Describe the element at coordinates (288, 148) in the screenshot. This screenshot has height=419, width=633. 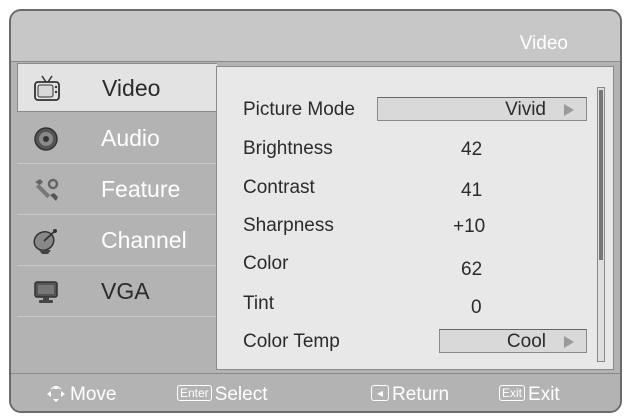
I see `brightness-label: Brightness` at that location.